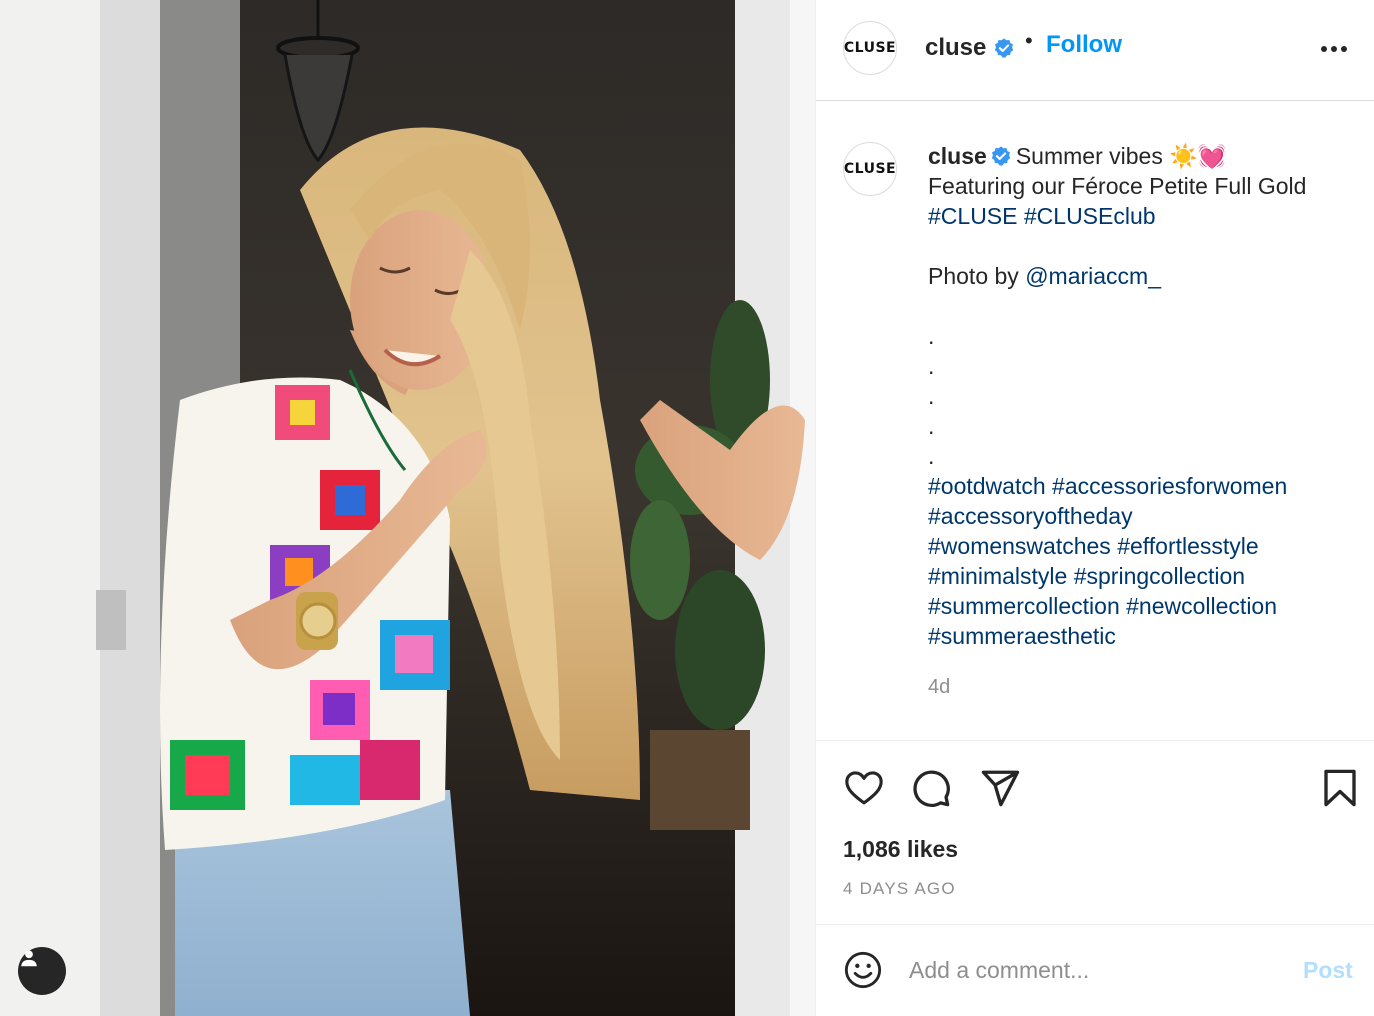  I want to click on hashtag-link: #CLUSE, so click(972, 216).